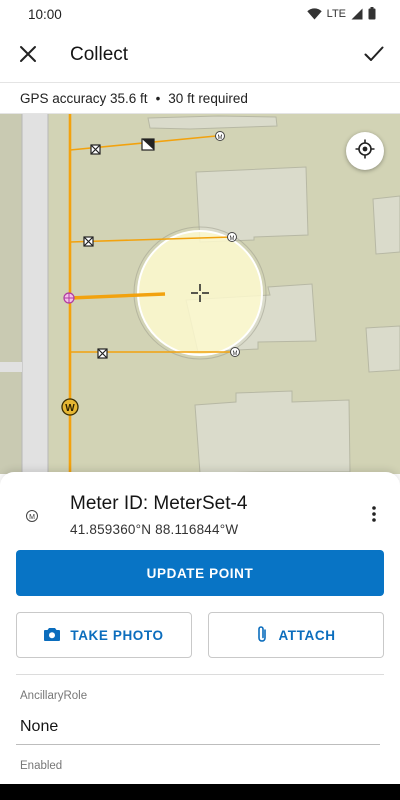 This screenshot has height=800, width=400. I want to click on ancillary-role-field: None, so click(39, 727).